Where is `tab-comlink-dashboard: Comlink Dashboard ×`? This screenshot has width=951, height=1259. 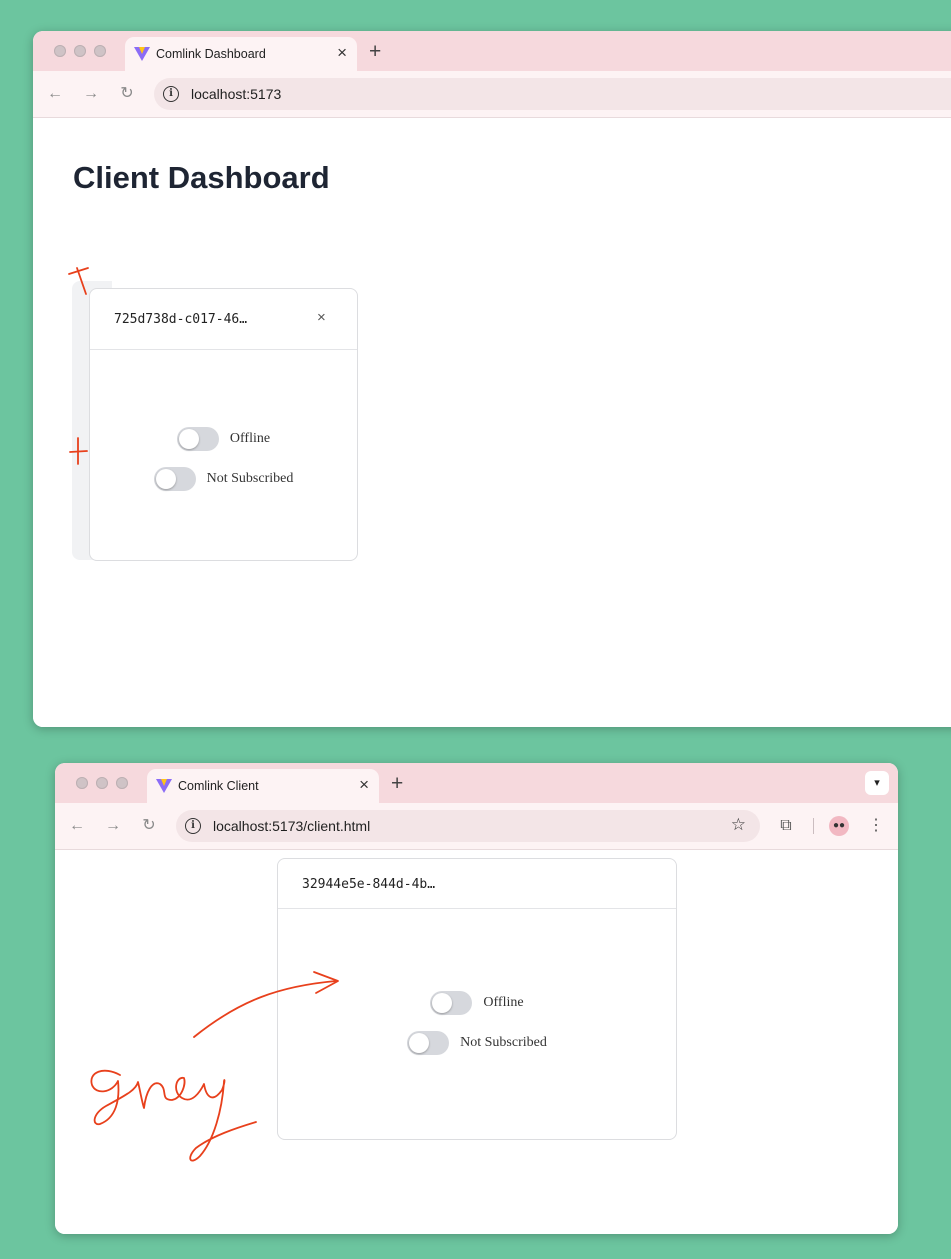
tab-comlink-dashboard: Comlink Dashboard × is located at coordinates (241, 54).